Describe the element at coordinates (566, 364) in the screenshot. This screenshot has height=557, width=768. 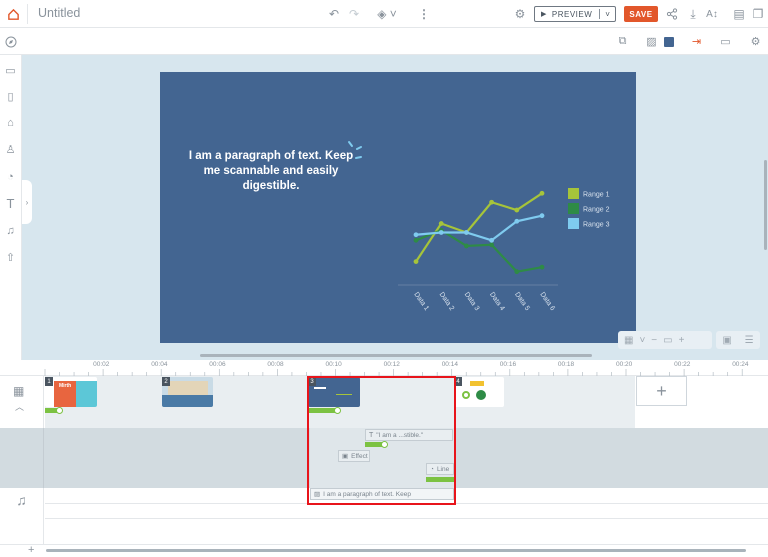
I see `ruler-time-label: 00:18` at that location.